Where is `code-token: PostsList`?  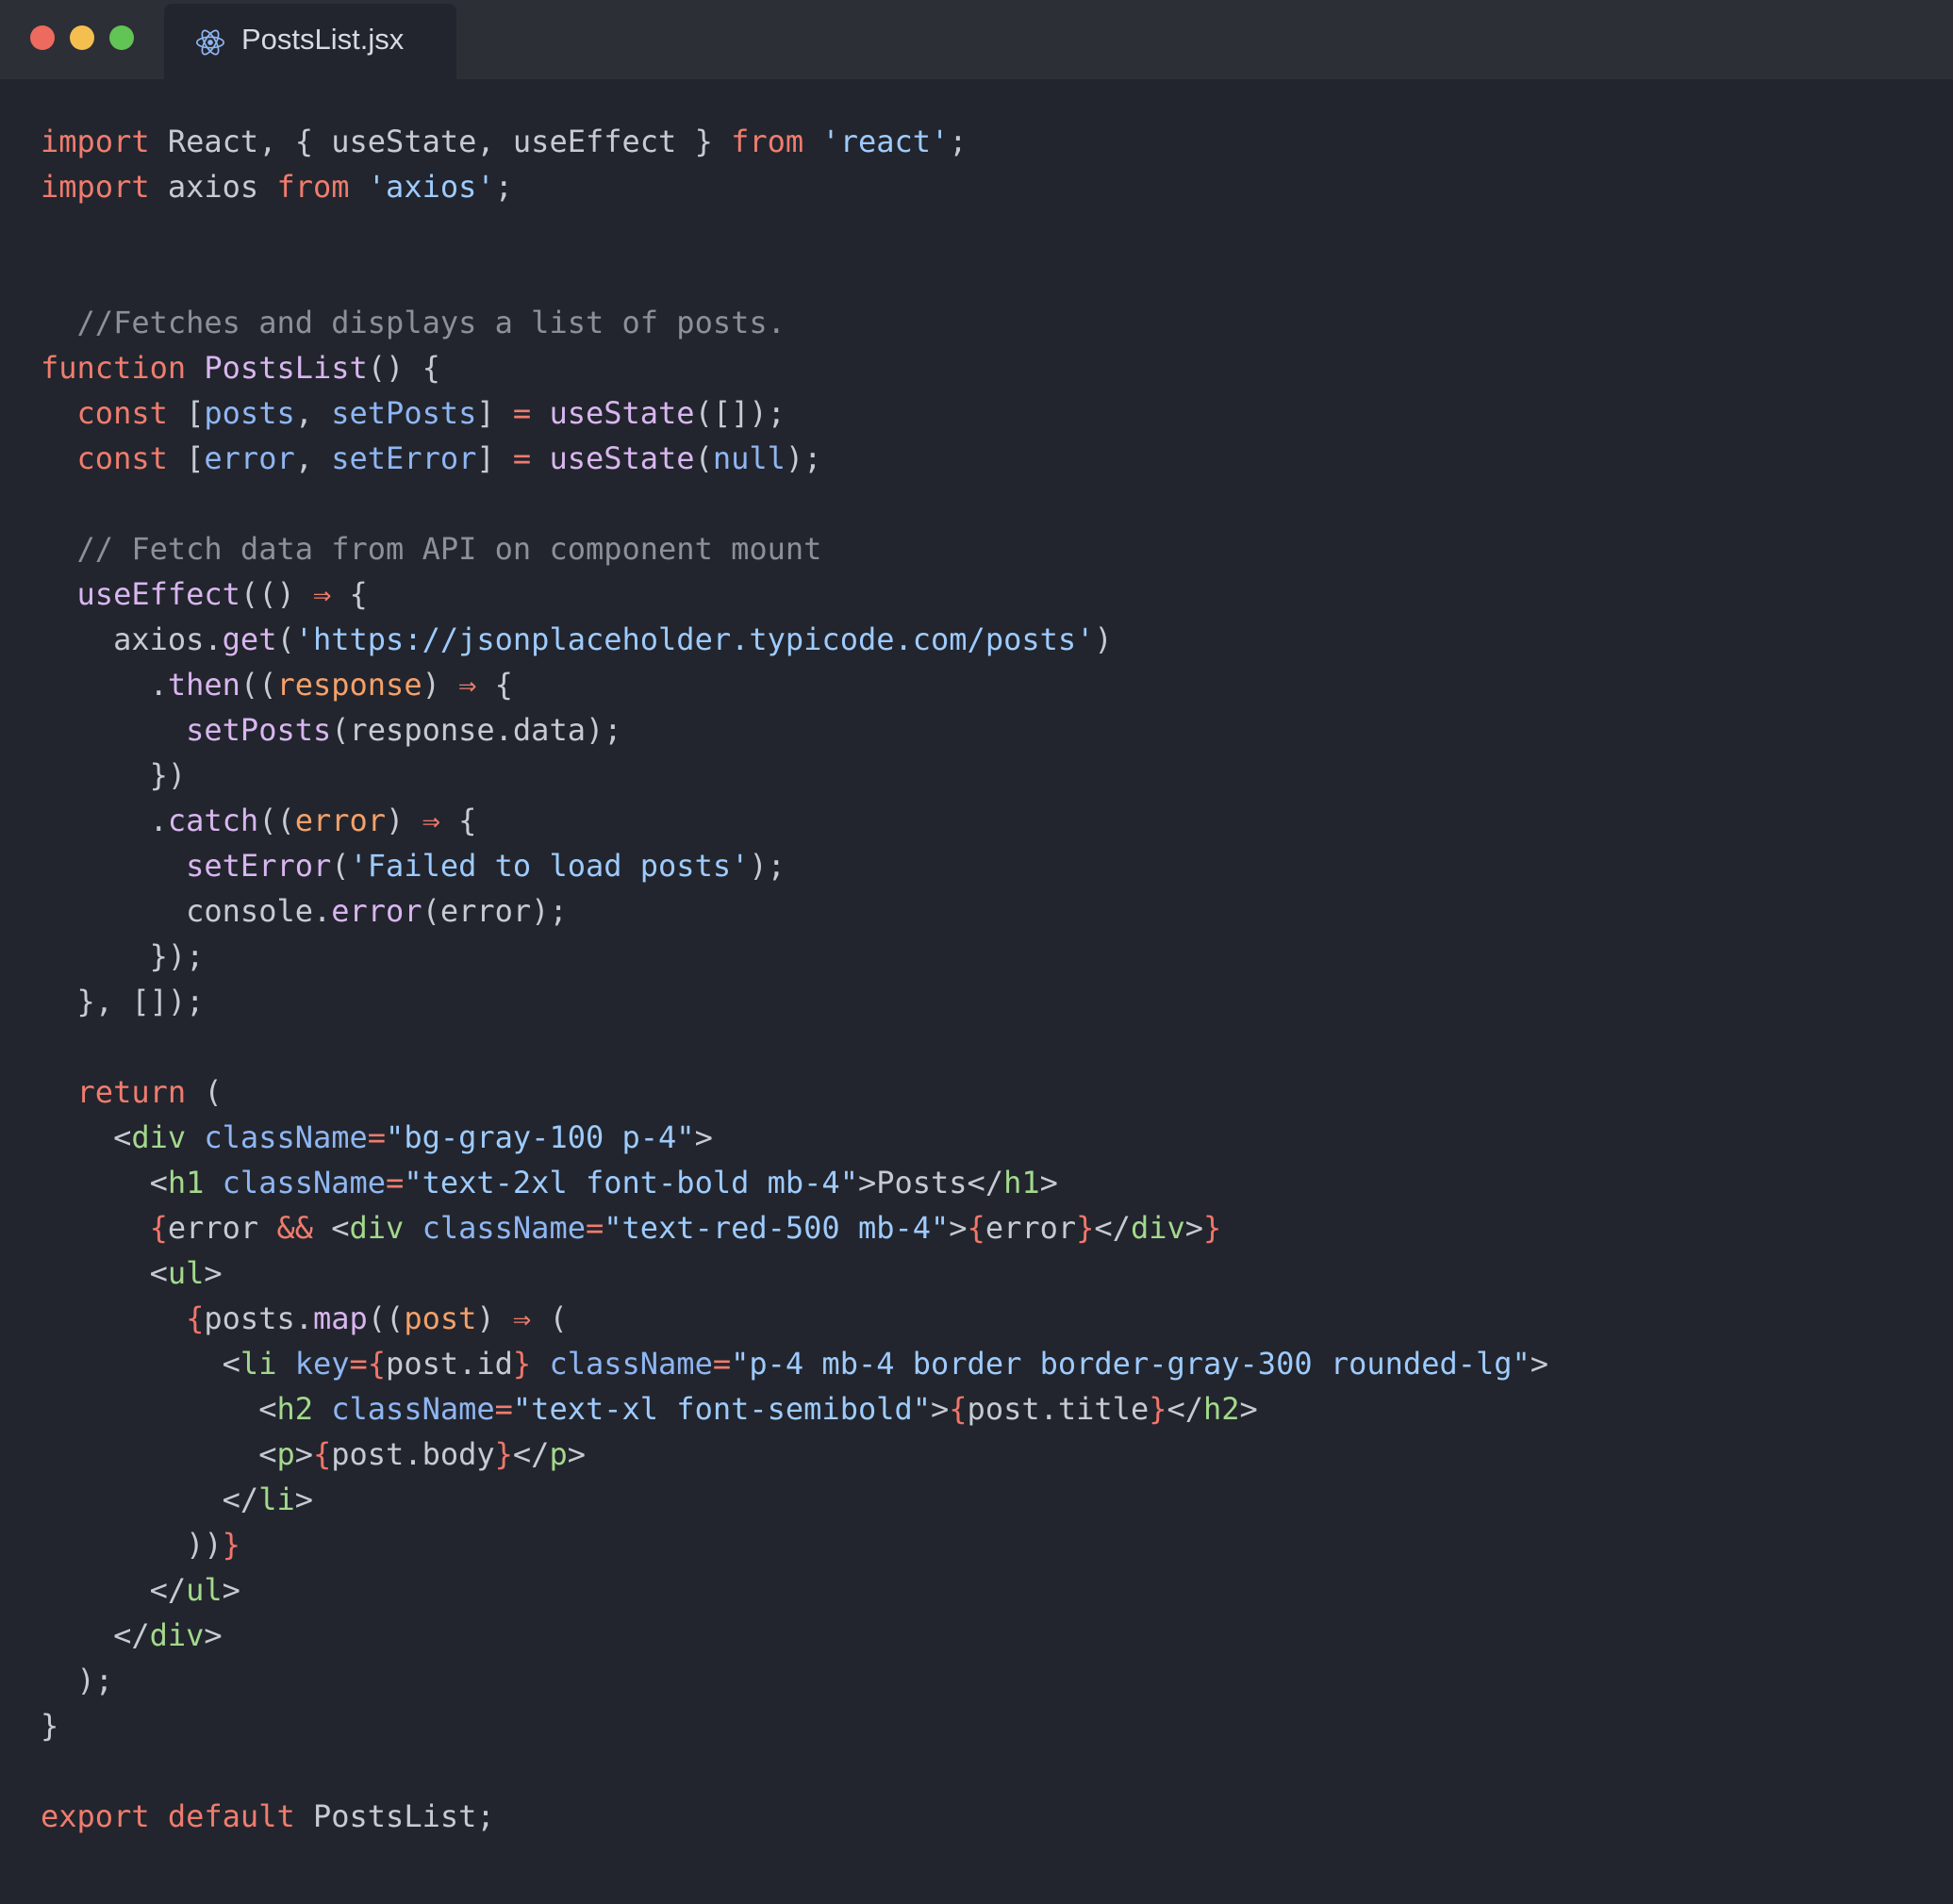
code-token: PostsList is located at coordinates (286, 368).